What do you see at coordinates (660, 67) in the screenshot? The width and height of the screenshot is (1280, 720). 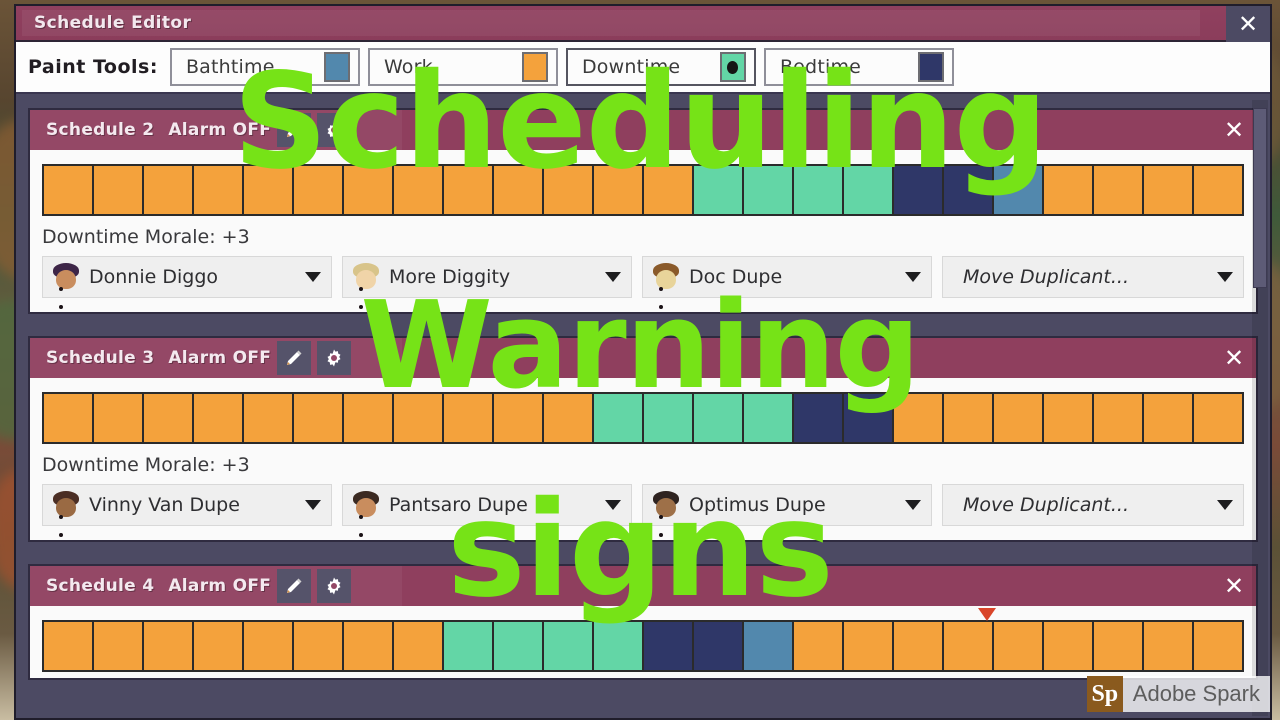 I see `paint-tool-downtime: Downtime` at bounding box center [660, 67].